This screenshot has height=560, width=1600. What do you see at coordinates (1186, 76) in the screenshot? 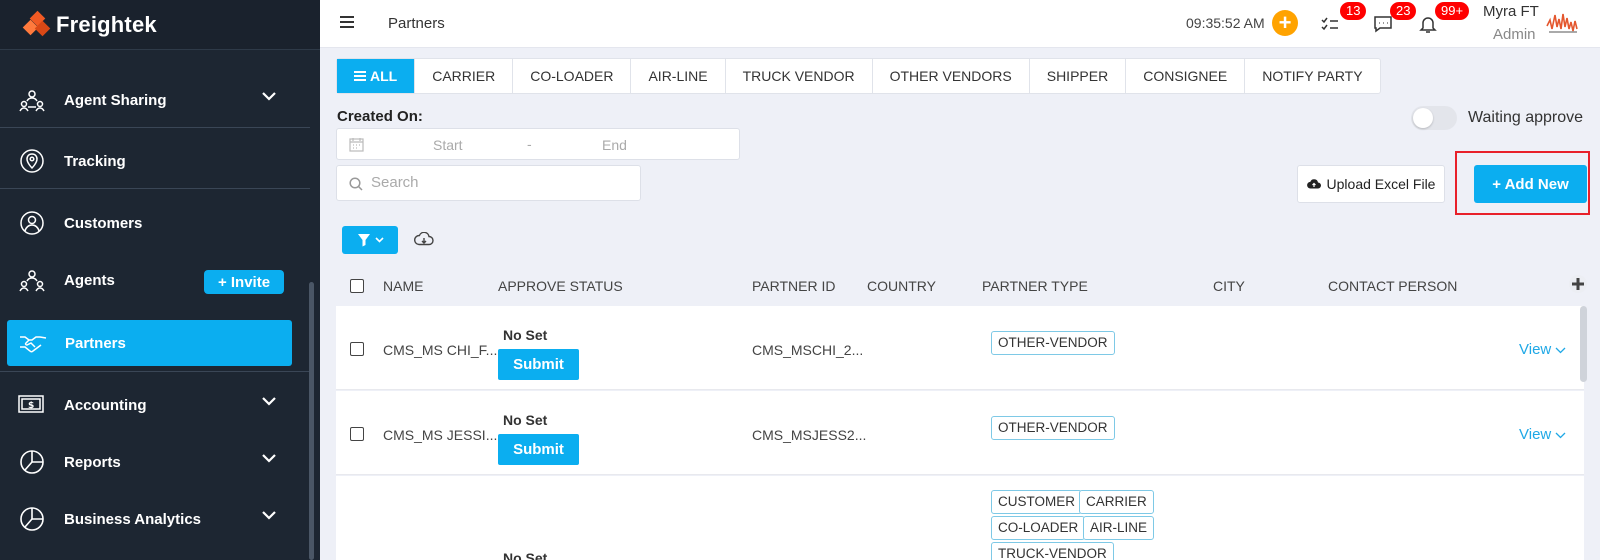
I see `tab-consignee: CONSIGNEE` at bounding box center [1186, 76].